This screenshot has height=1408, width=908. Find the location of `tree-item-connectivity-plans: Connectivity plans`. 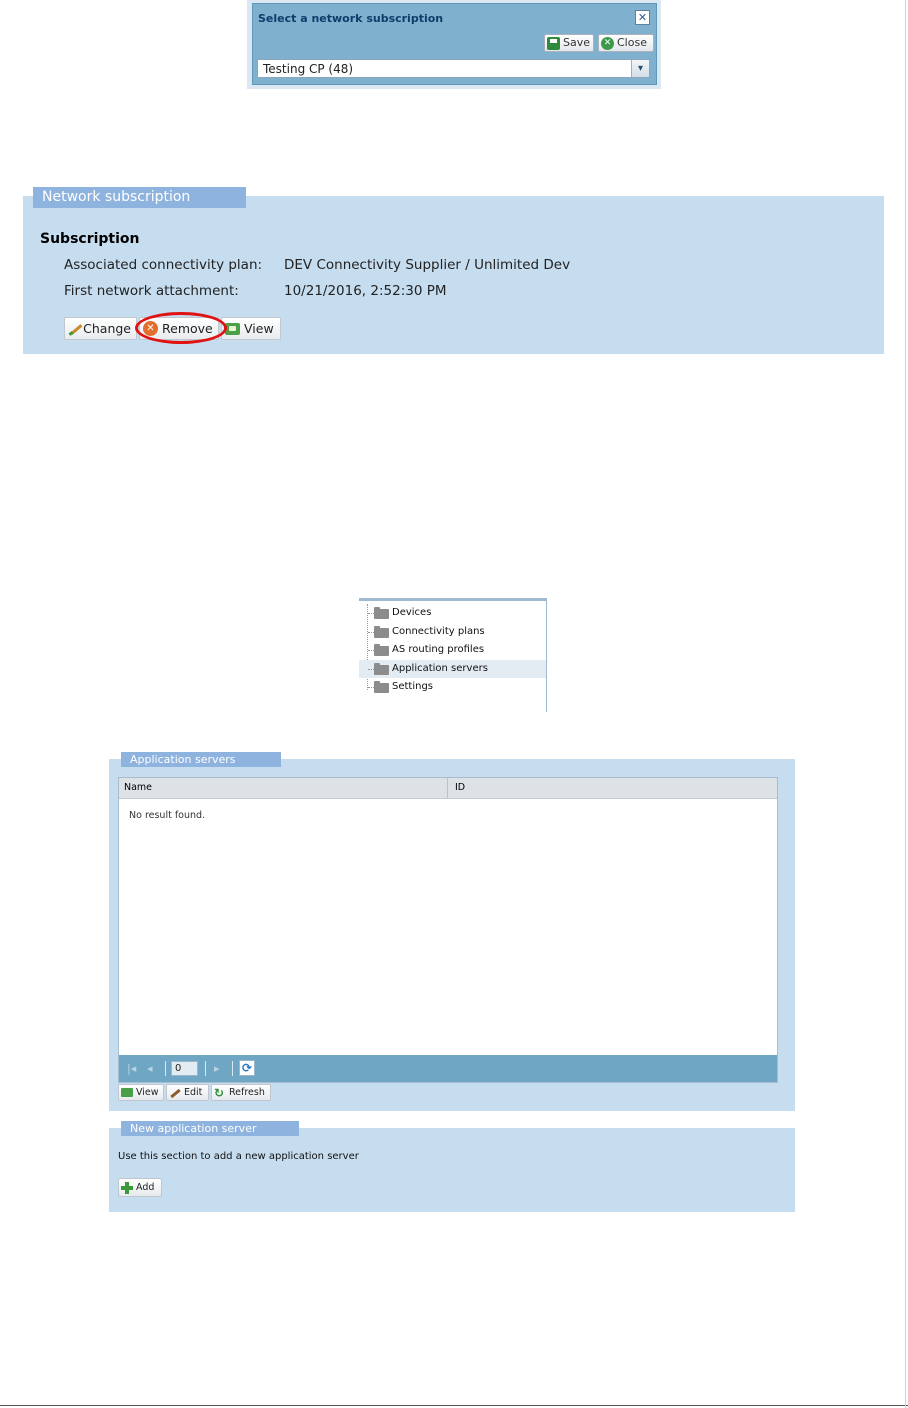

tree-item-connectivity-plans: Connectivity plans is located at coordinates (452, 632).